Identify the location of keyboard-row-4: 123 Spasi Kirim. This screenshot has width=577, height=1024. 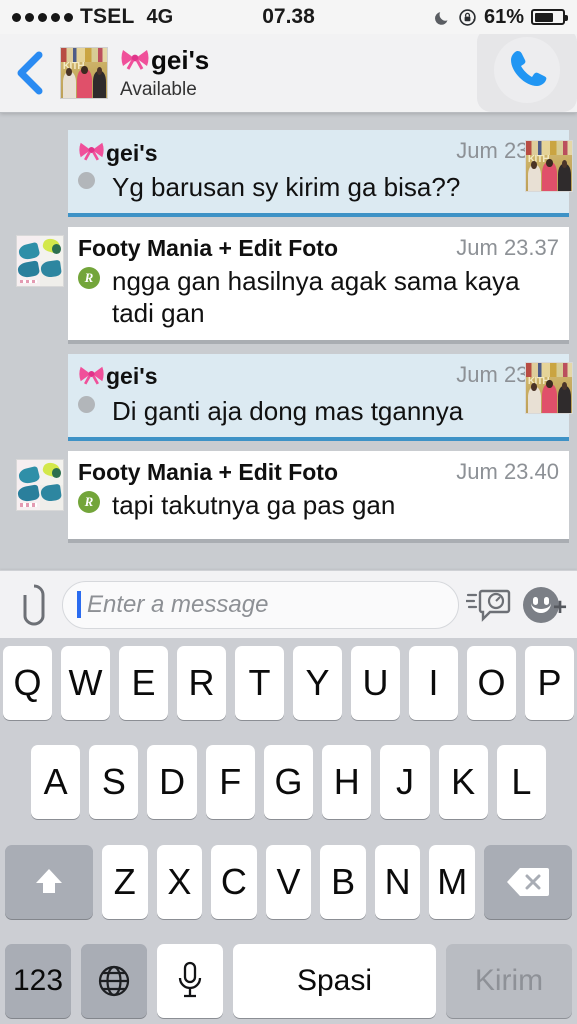
(288, 980).